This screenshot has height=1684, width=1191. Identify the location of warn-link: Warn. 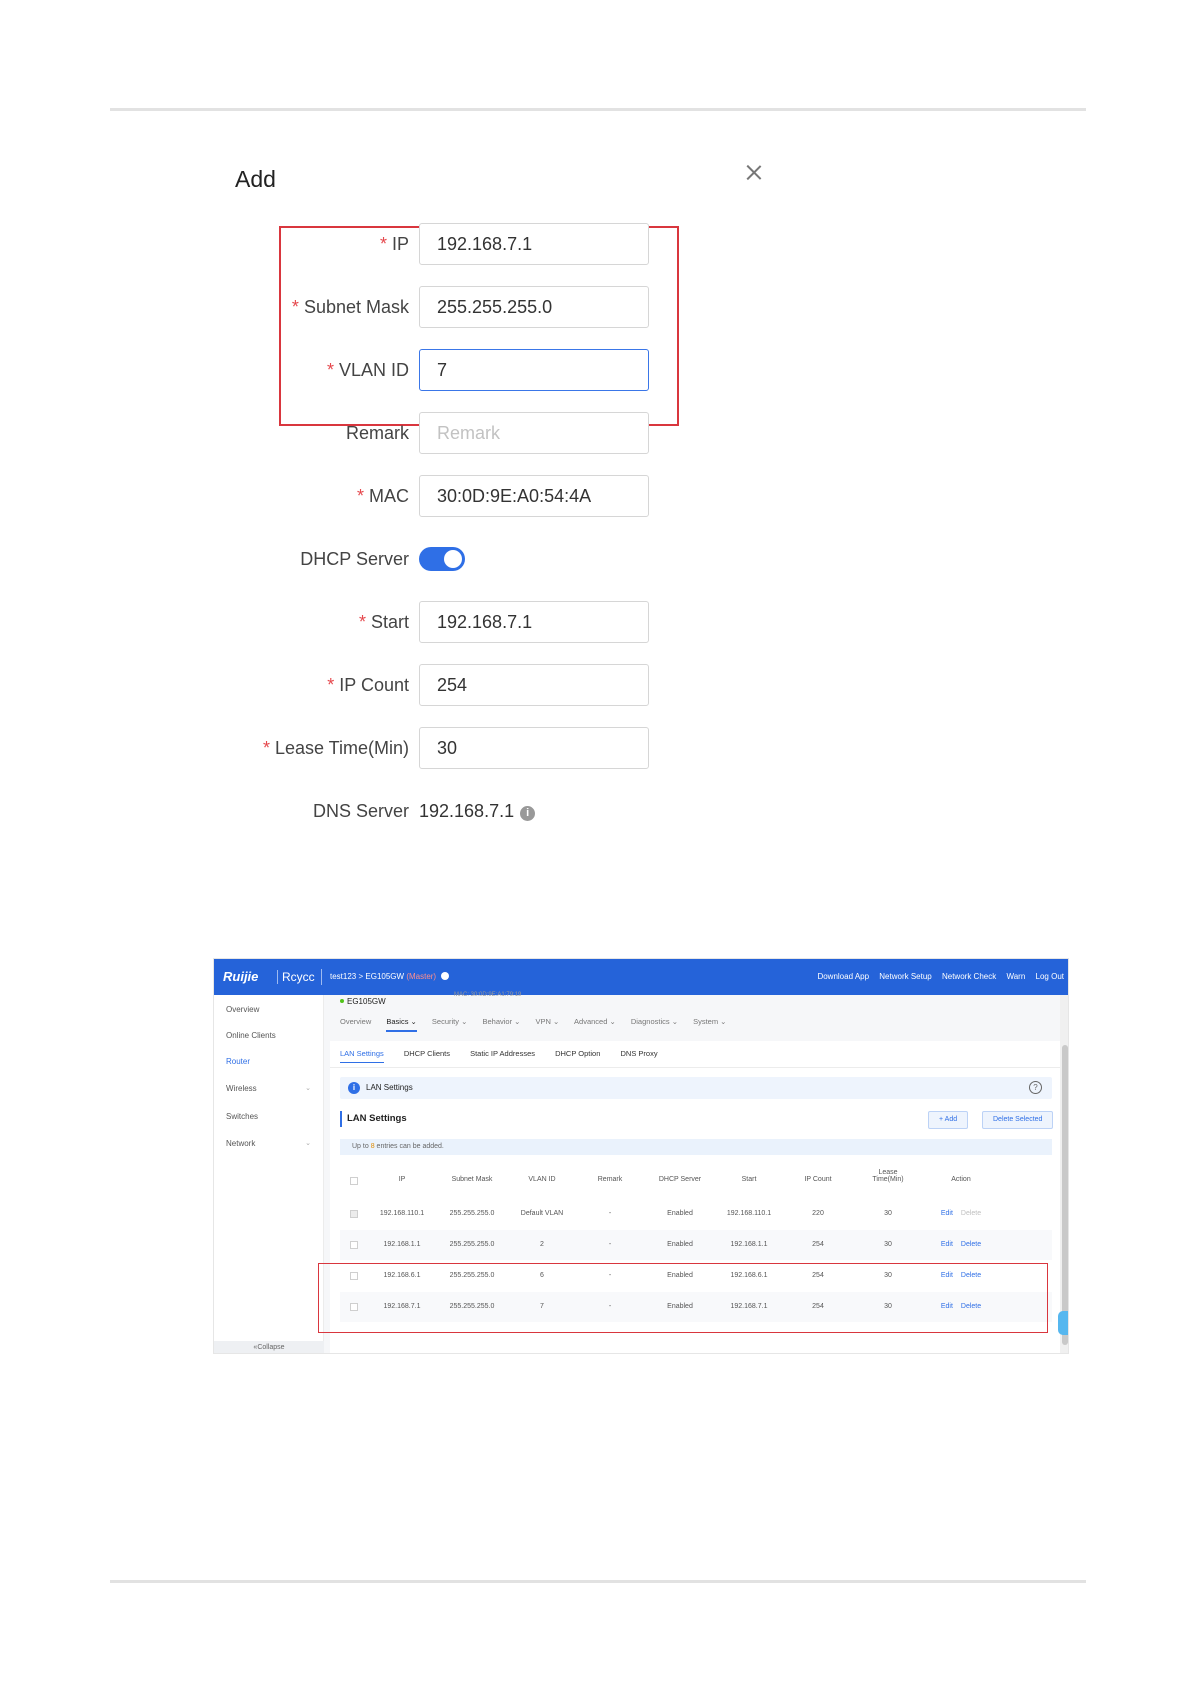
(1015, 976).